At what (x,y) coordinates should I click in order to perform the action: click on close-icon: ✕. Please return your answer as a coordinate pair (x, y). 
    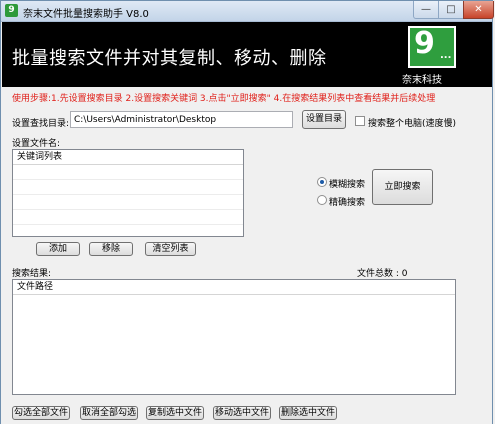
    Looking at the image, I should click on (478, 9).